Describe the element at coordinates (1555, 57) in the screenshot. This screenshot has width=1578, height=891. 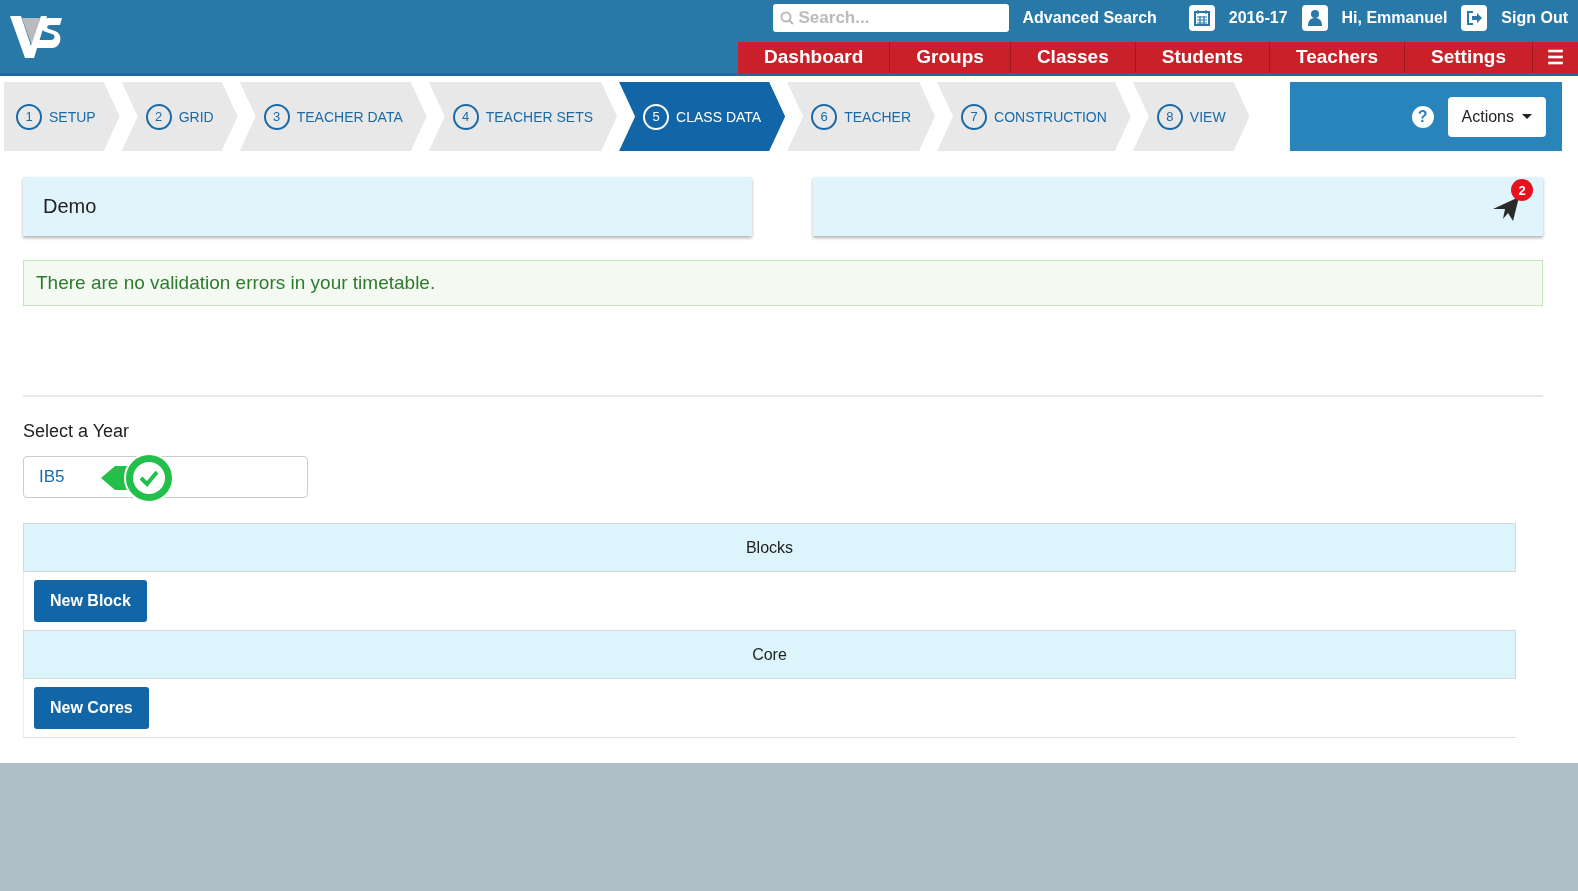
I see `menu-icon: ☰` at that location.